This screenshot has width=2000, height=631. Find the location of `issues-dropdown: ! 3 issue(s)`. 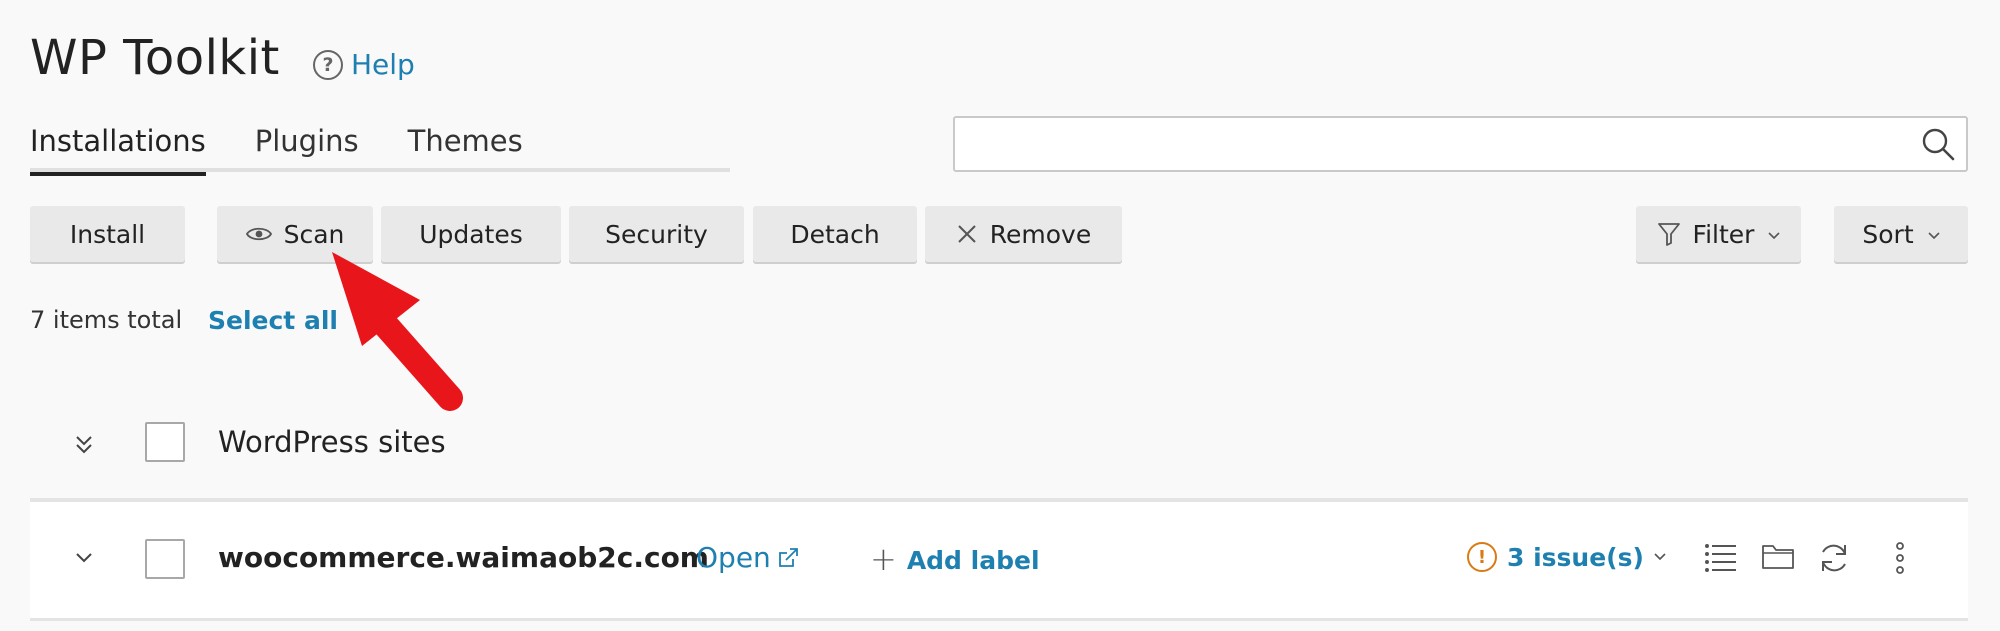

issues-dropdown: ! 3 issue(s) is located at coordinates (1566, 557).